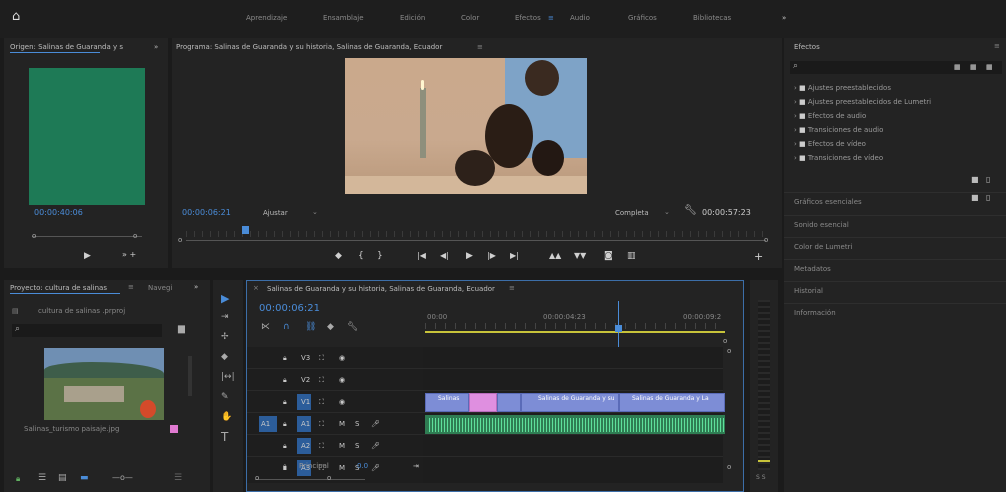 This screenshot has height=492, width=1006. Describe the element at coordinates (305, 380) in the screenshot. I see `track-label-v2: V2` at that location.